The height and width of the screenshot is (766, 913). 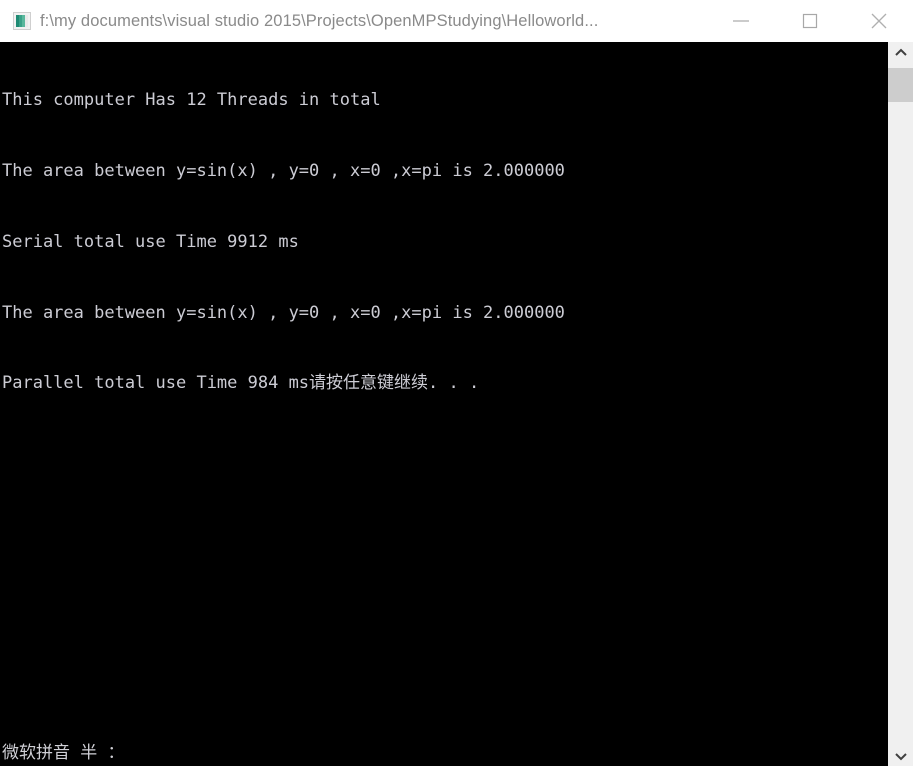 I want to click on maximize-icon, so click(x=809, y=21).